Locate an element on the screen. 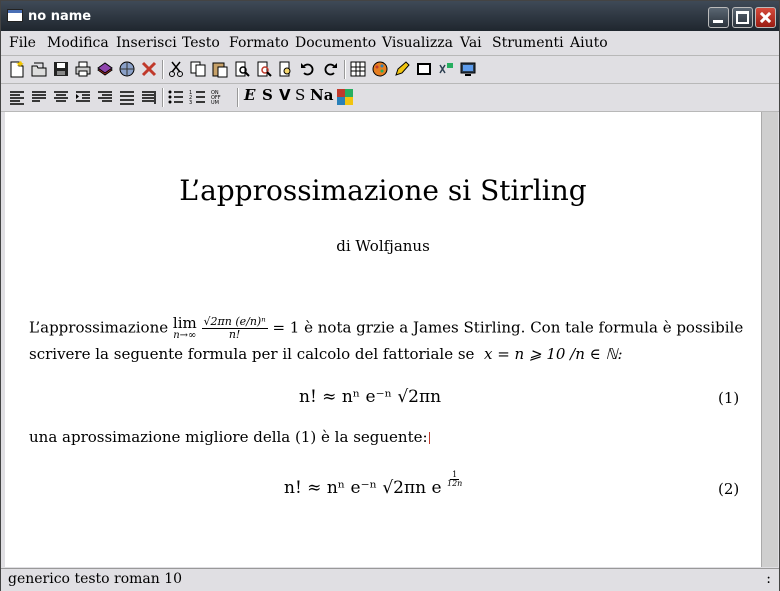  pen-icon is located at coordinates (402, 69).